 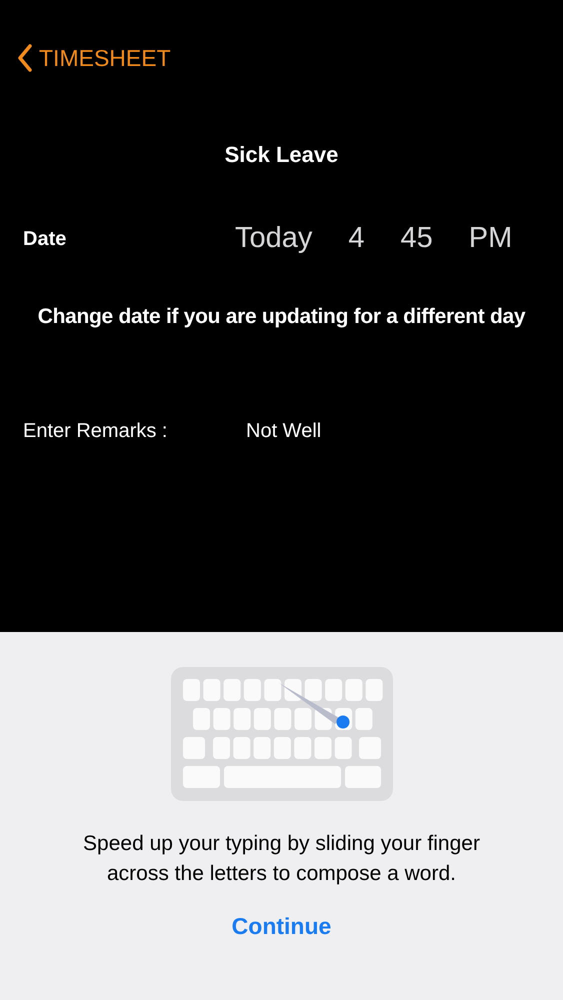 What do you see at coordinates (282, 154) in the screenshot?
I see `page-title: Sick Leave` at bounding box center [282, 154].